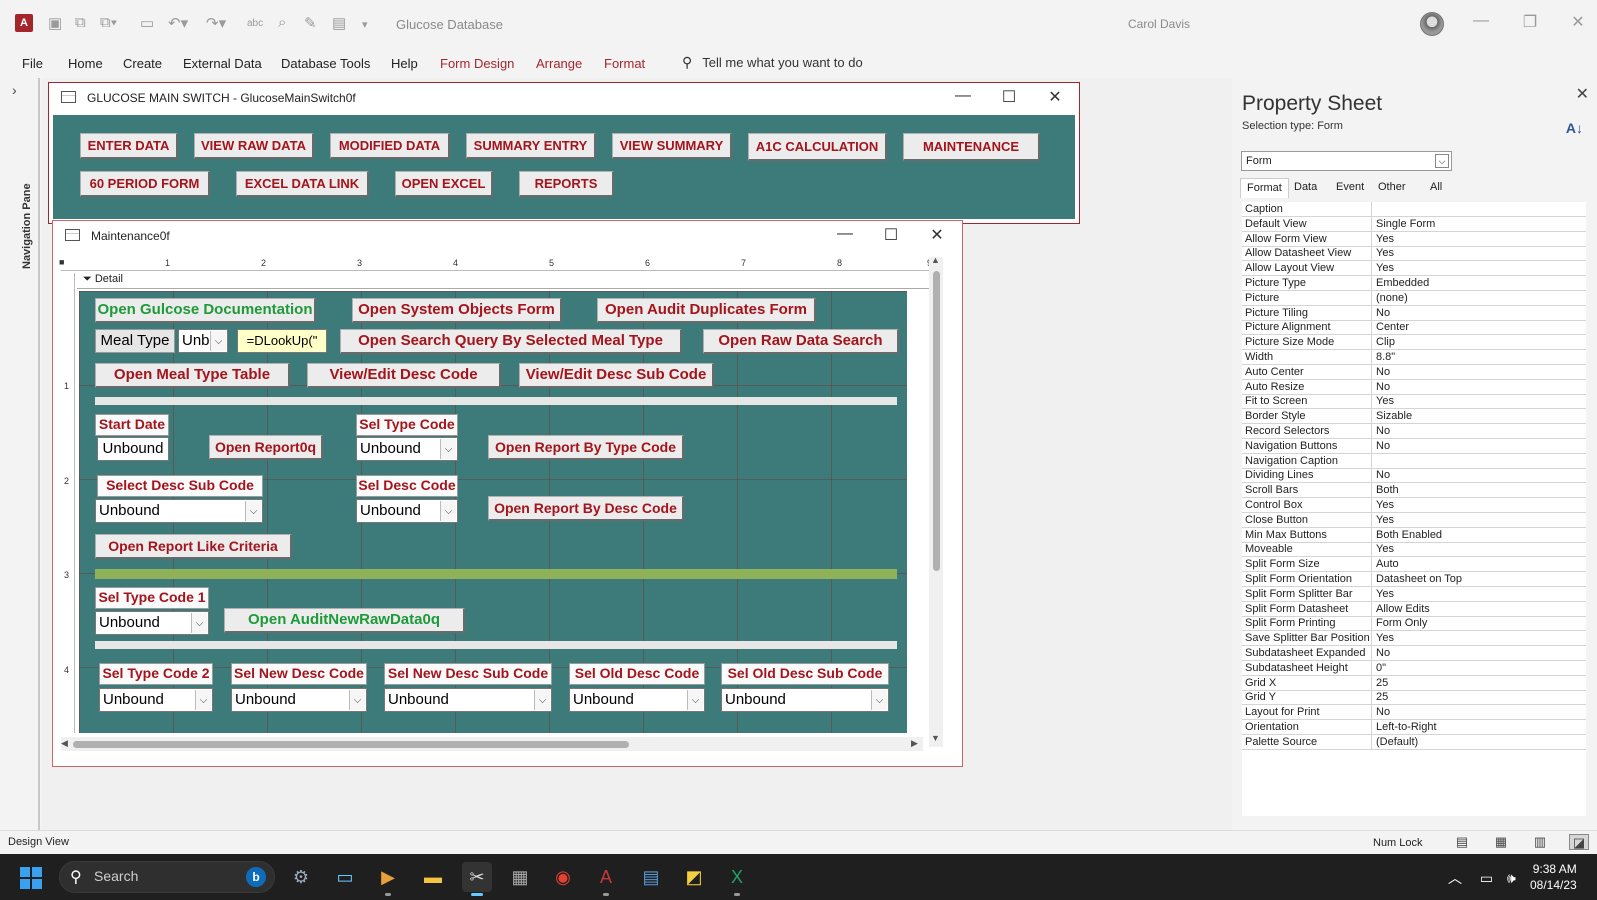 The width and height of the screenshot is (1597, 900). I want to click on restore-icon: ❐, so click(1530, 22).